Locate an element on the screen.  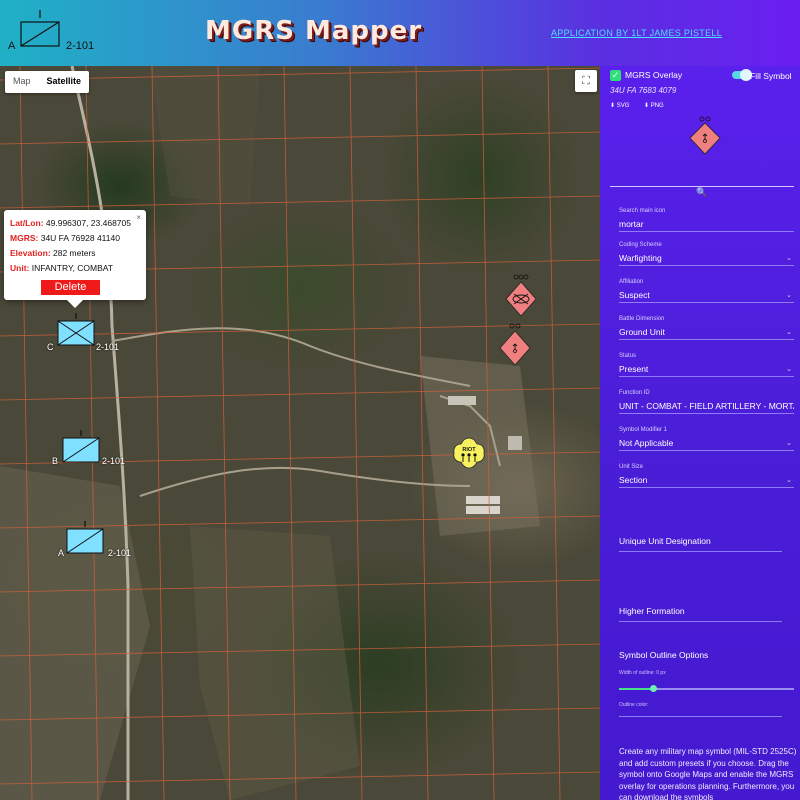
riot-symbol: RIOT is located at coordinates (469, 453).